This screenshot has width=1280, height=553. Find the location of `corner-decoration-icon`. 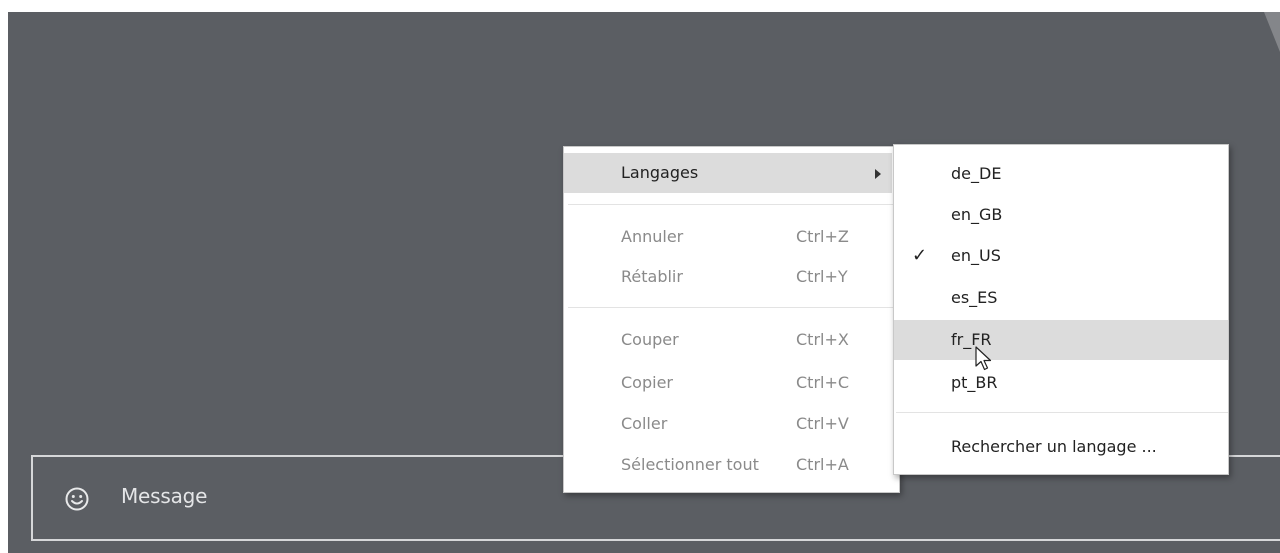

corner-decoration-icon is located at coordinates (1272, 32).